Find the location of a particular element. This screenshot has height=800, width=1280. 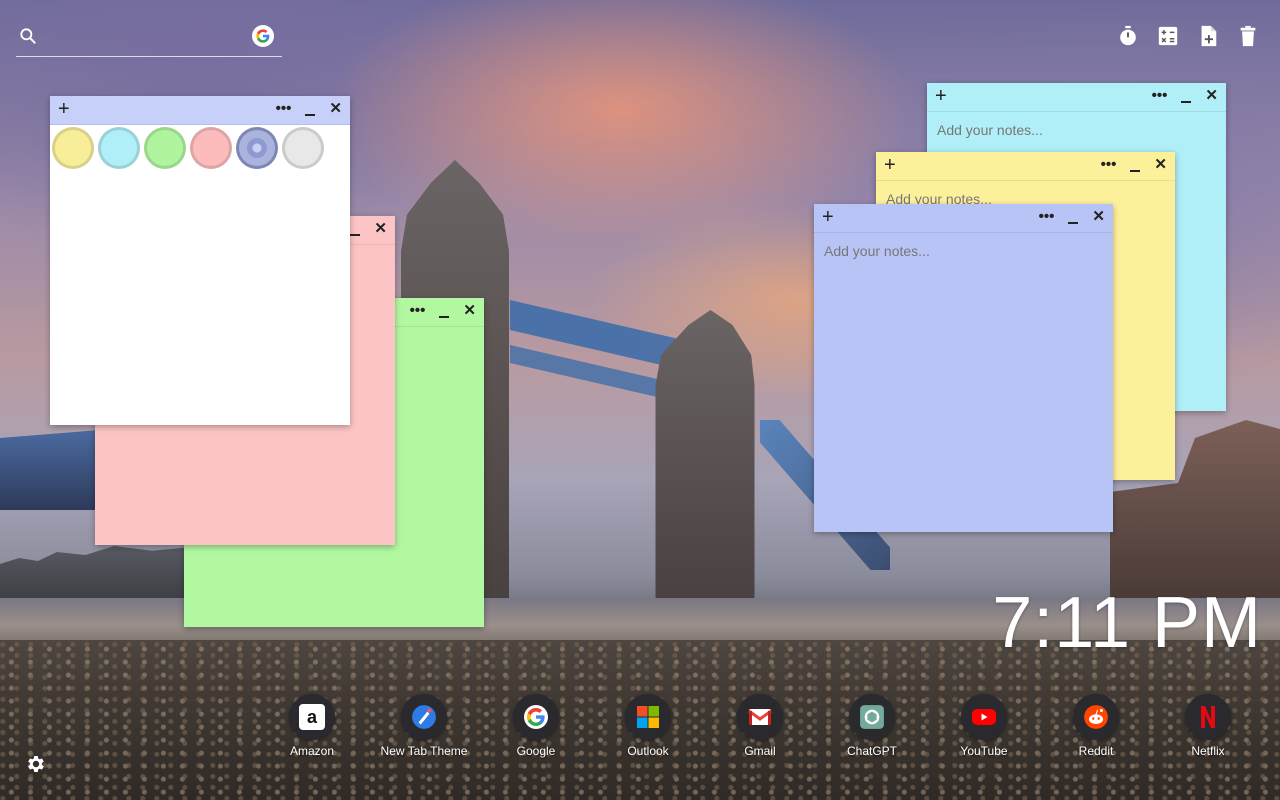

wallpaper-bridge-left is located at coordinates (50, 470).